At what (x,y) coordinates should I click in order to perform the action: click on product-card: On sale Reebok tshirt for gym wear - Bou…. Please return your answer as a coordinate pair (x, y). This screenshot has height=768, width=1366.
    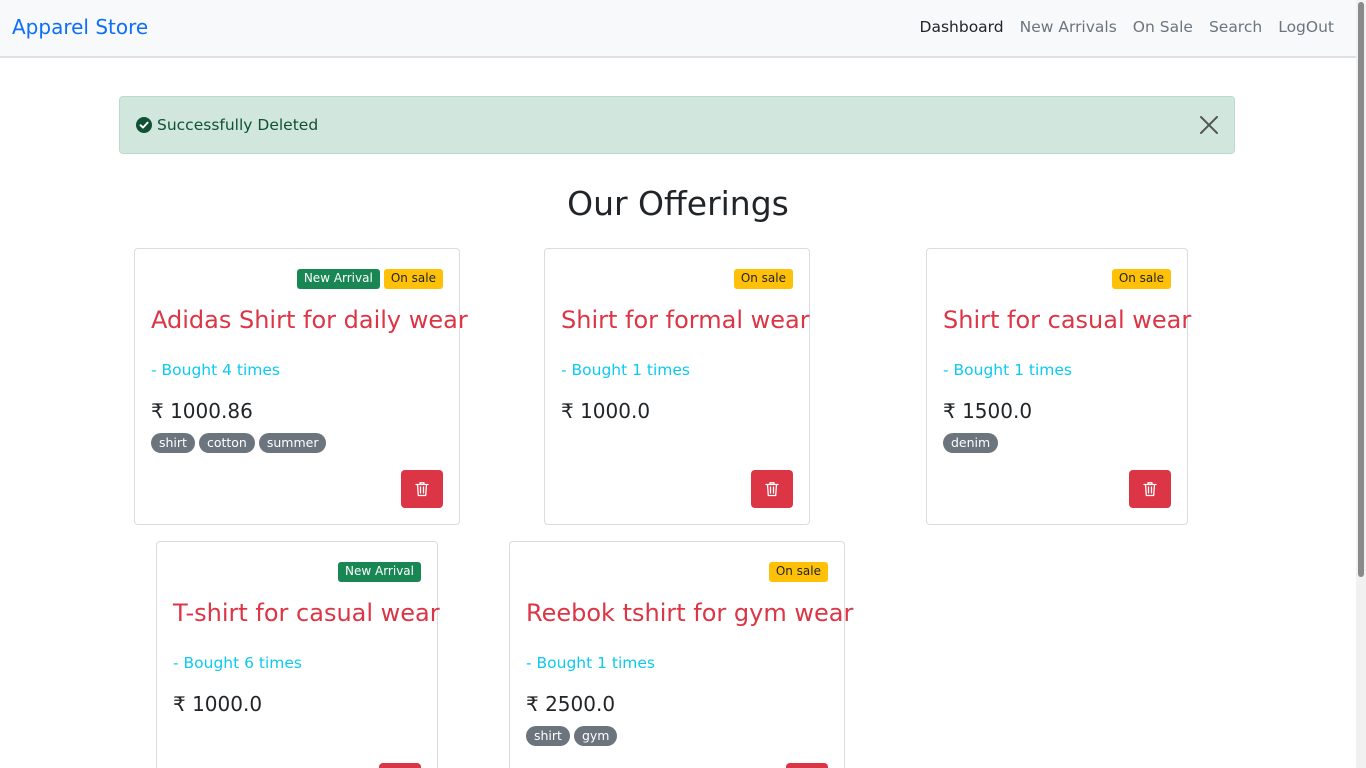
    Looking at the image, I should click on (681, 654).